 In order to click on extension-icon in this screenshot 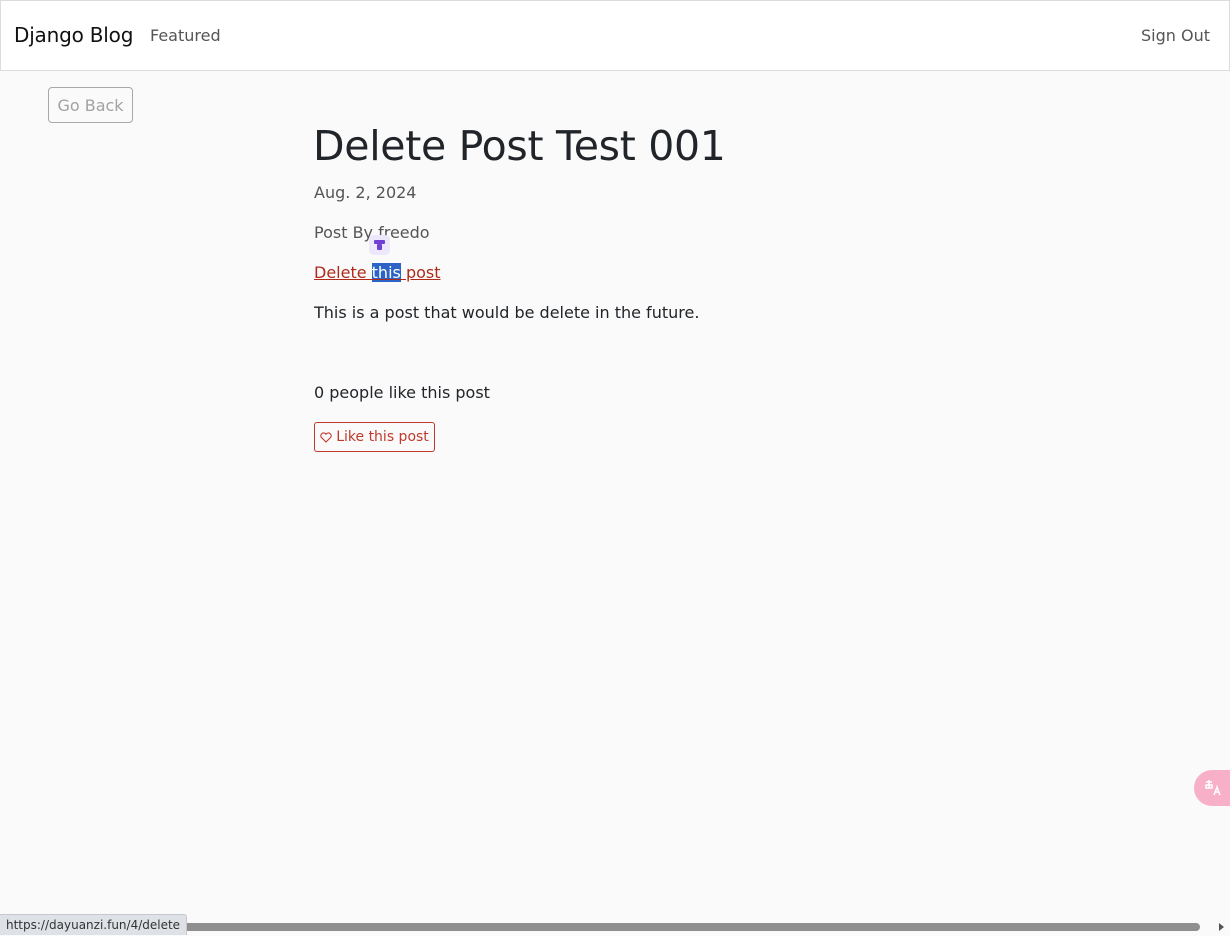, I will do `click(379, 245)`.